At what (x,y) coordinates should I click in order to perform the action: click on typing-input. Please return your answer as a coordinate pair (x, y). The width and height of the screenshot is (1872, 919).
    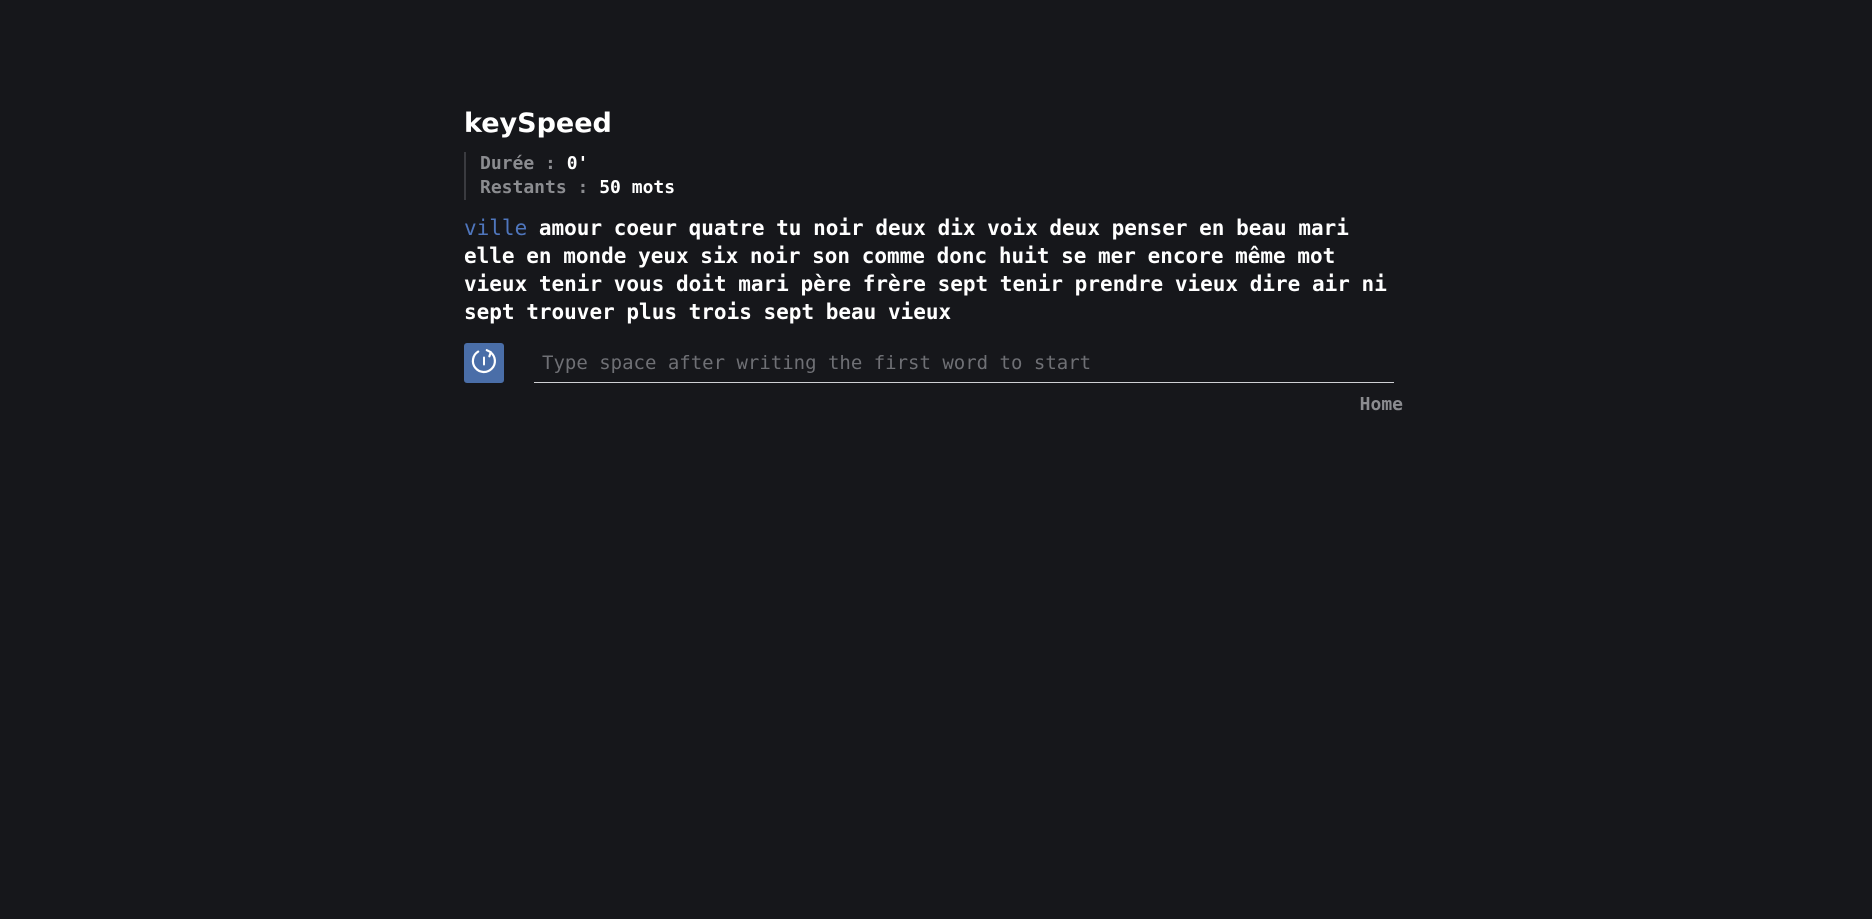
    Looking at the image, I should click on (964, 363).